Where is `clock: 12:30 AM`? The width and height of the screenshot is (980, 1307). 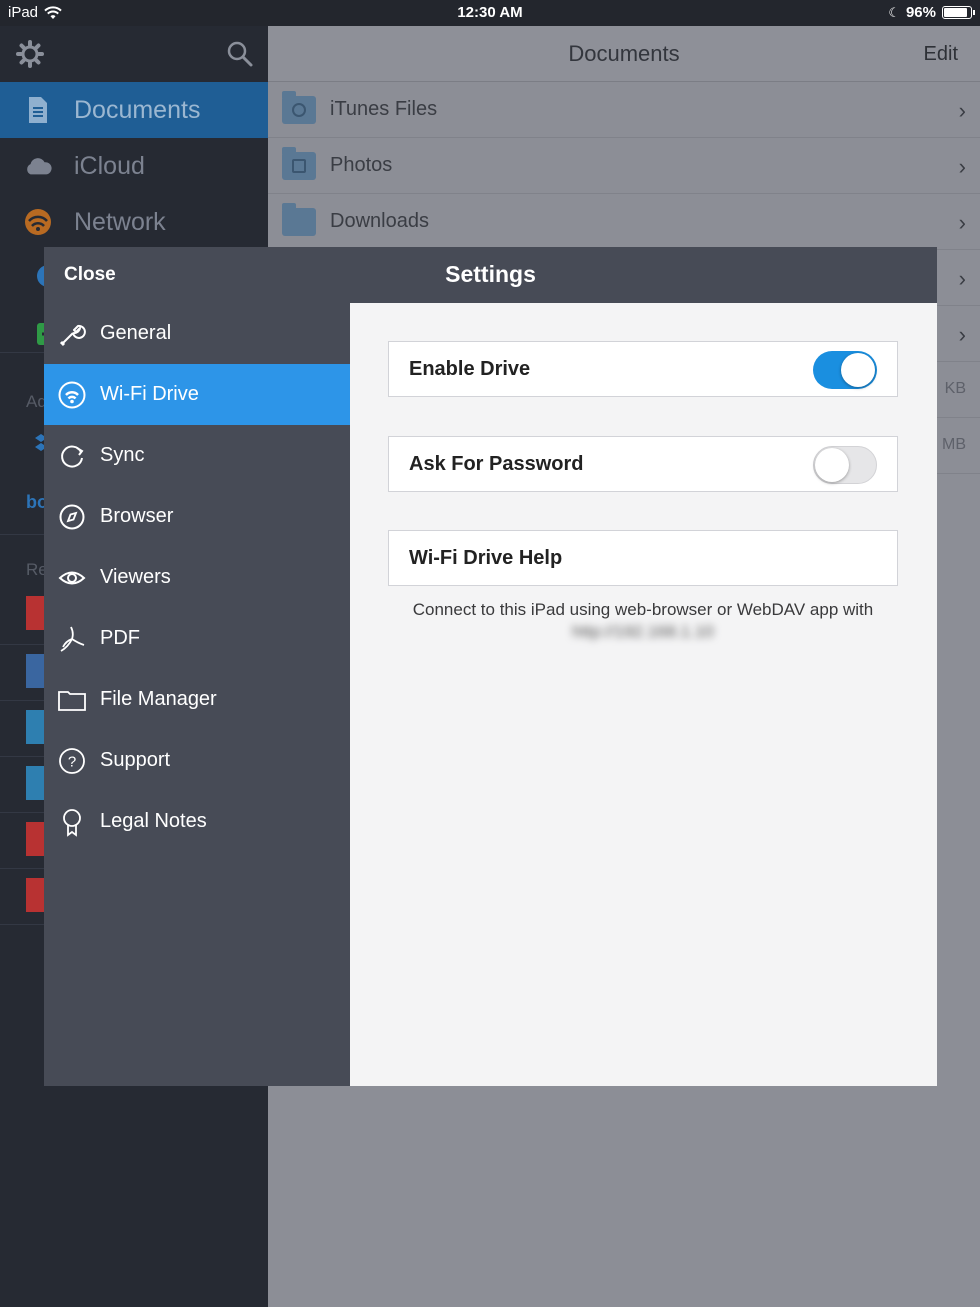 clock: 12:30 AM is located at coordinates (490, 12).